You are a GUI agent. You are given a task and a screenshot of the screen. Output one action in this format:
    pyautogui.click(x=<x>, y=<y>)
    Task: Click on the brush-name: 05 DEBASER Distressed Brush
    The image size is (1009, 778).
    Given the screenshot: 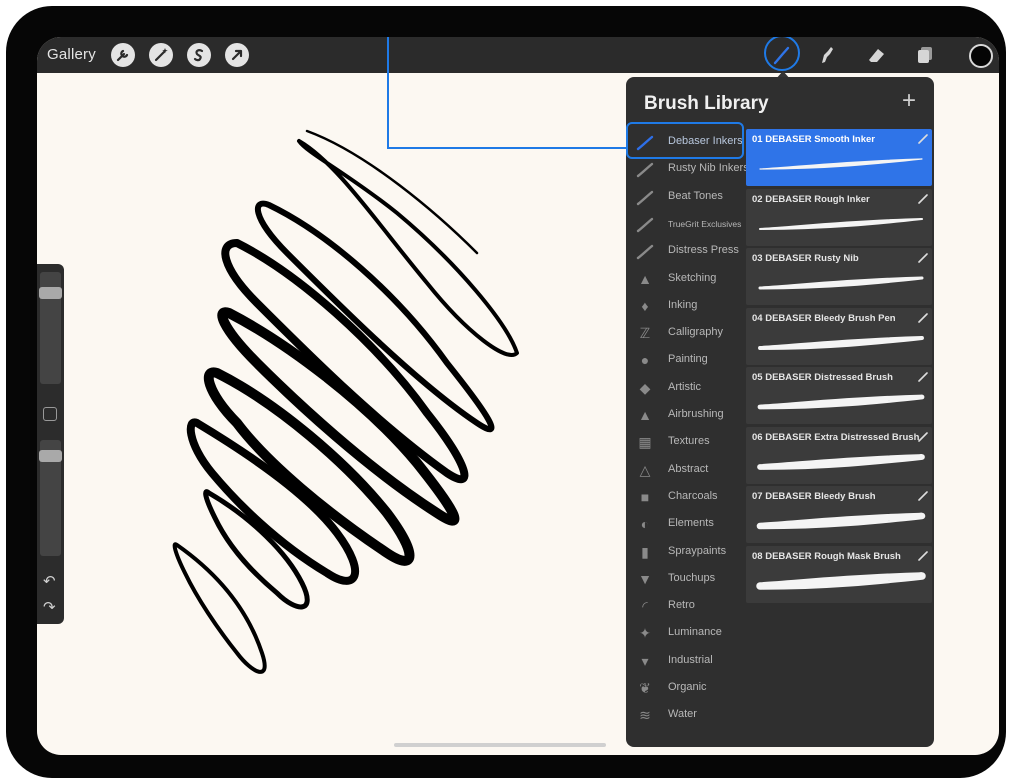 What is the action you would take?
    pyautogui.click(x=822, y=377)
    